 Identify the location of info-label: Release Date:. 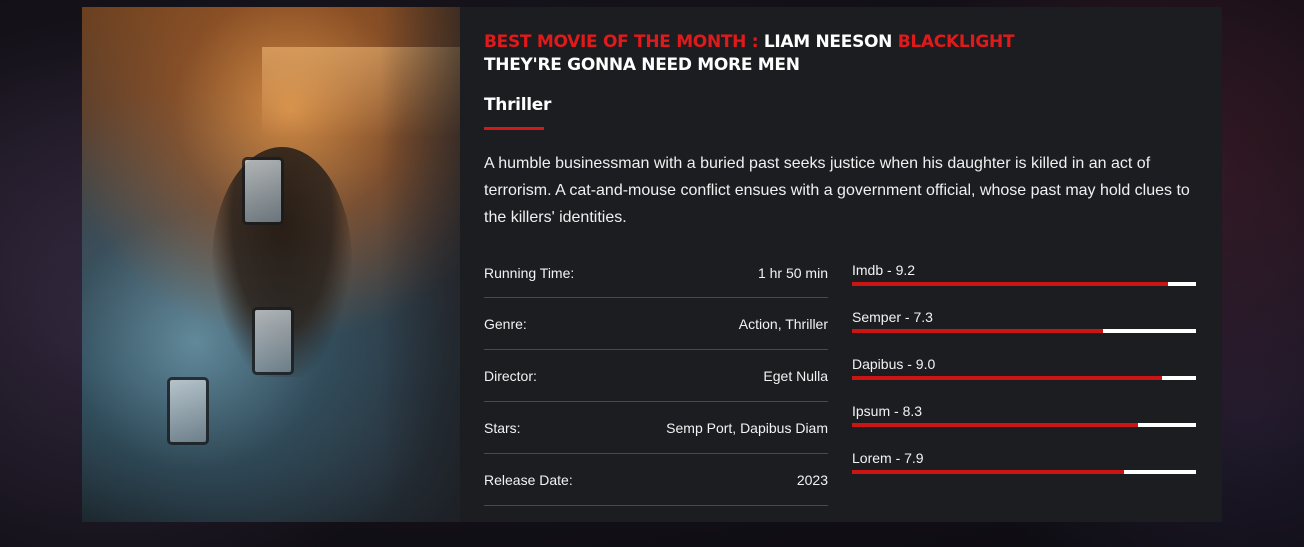
(528, 479).